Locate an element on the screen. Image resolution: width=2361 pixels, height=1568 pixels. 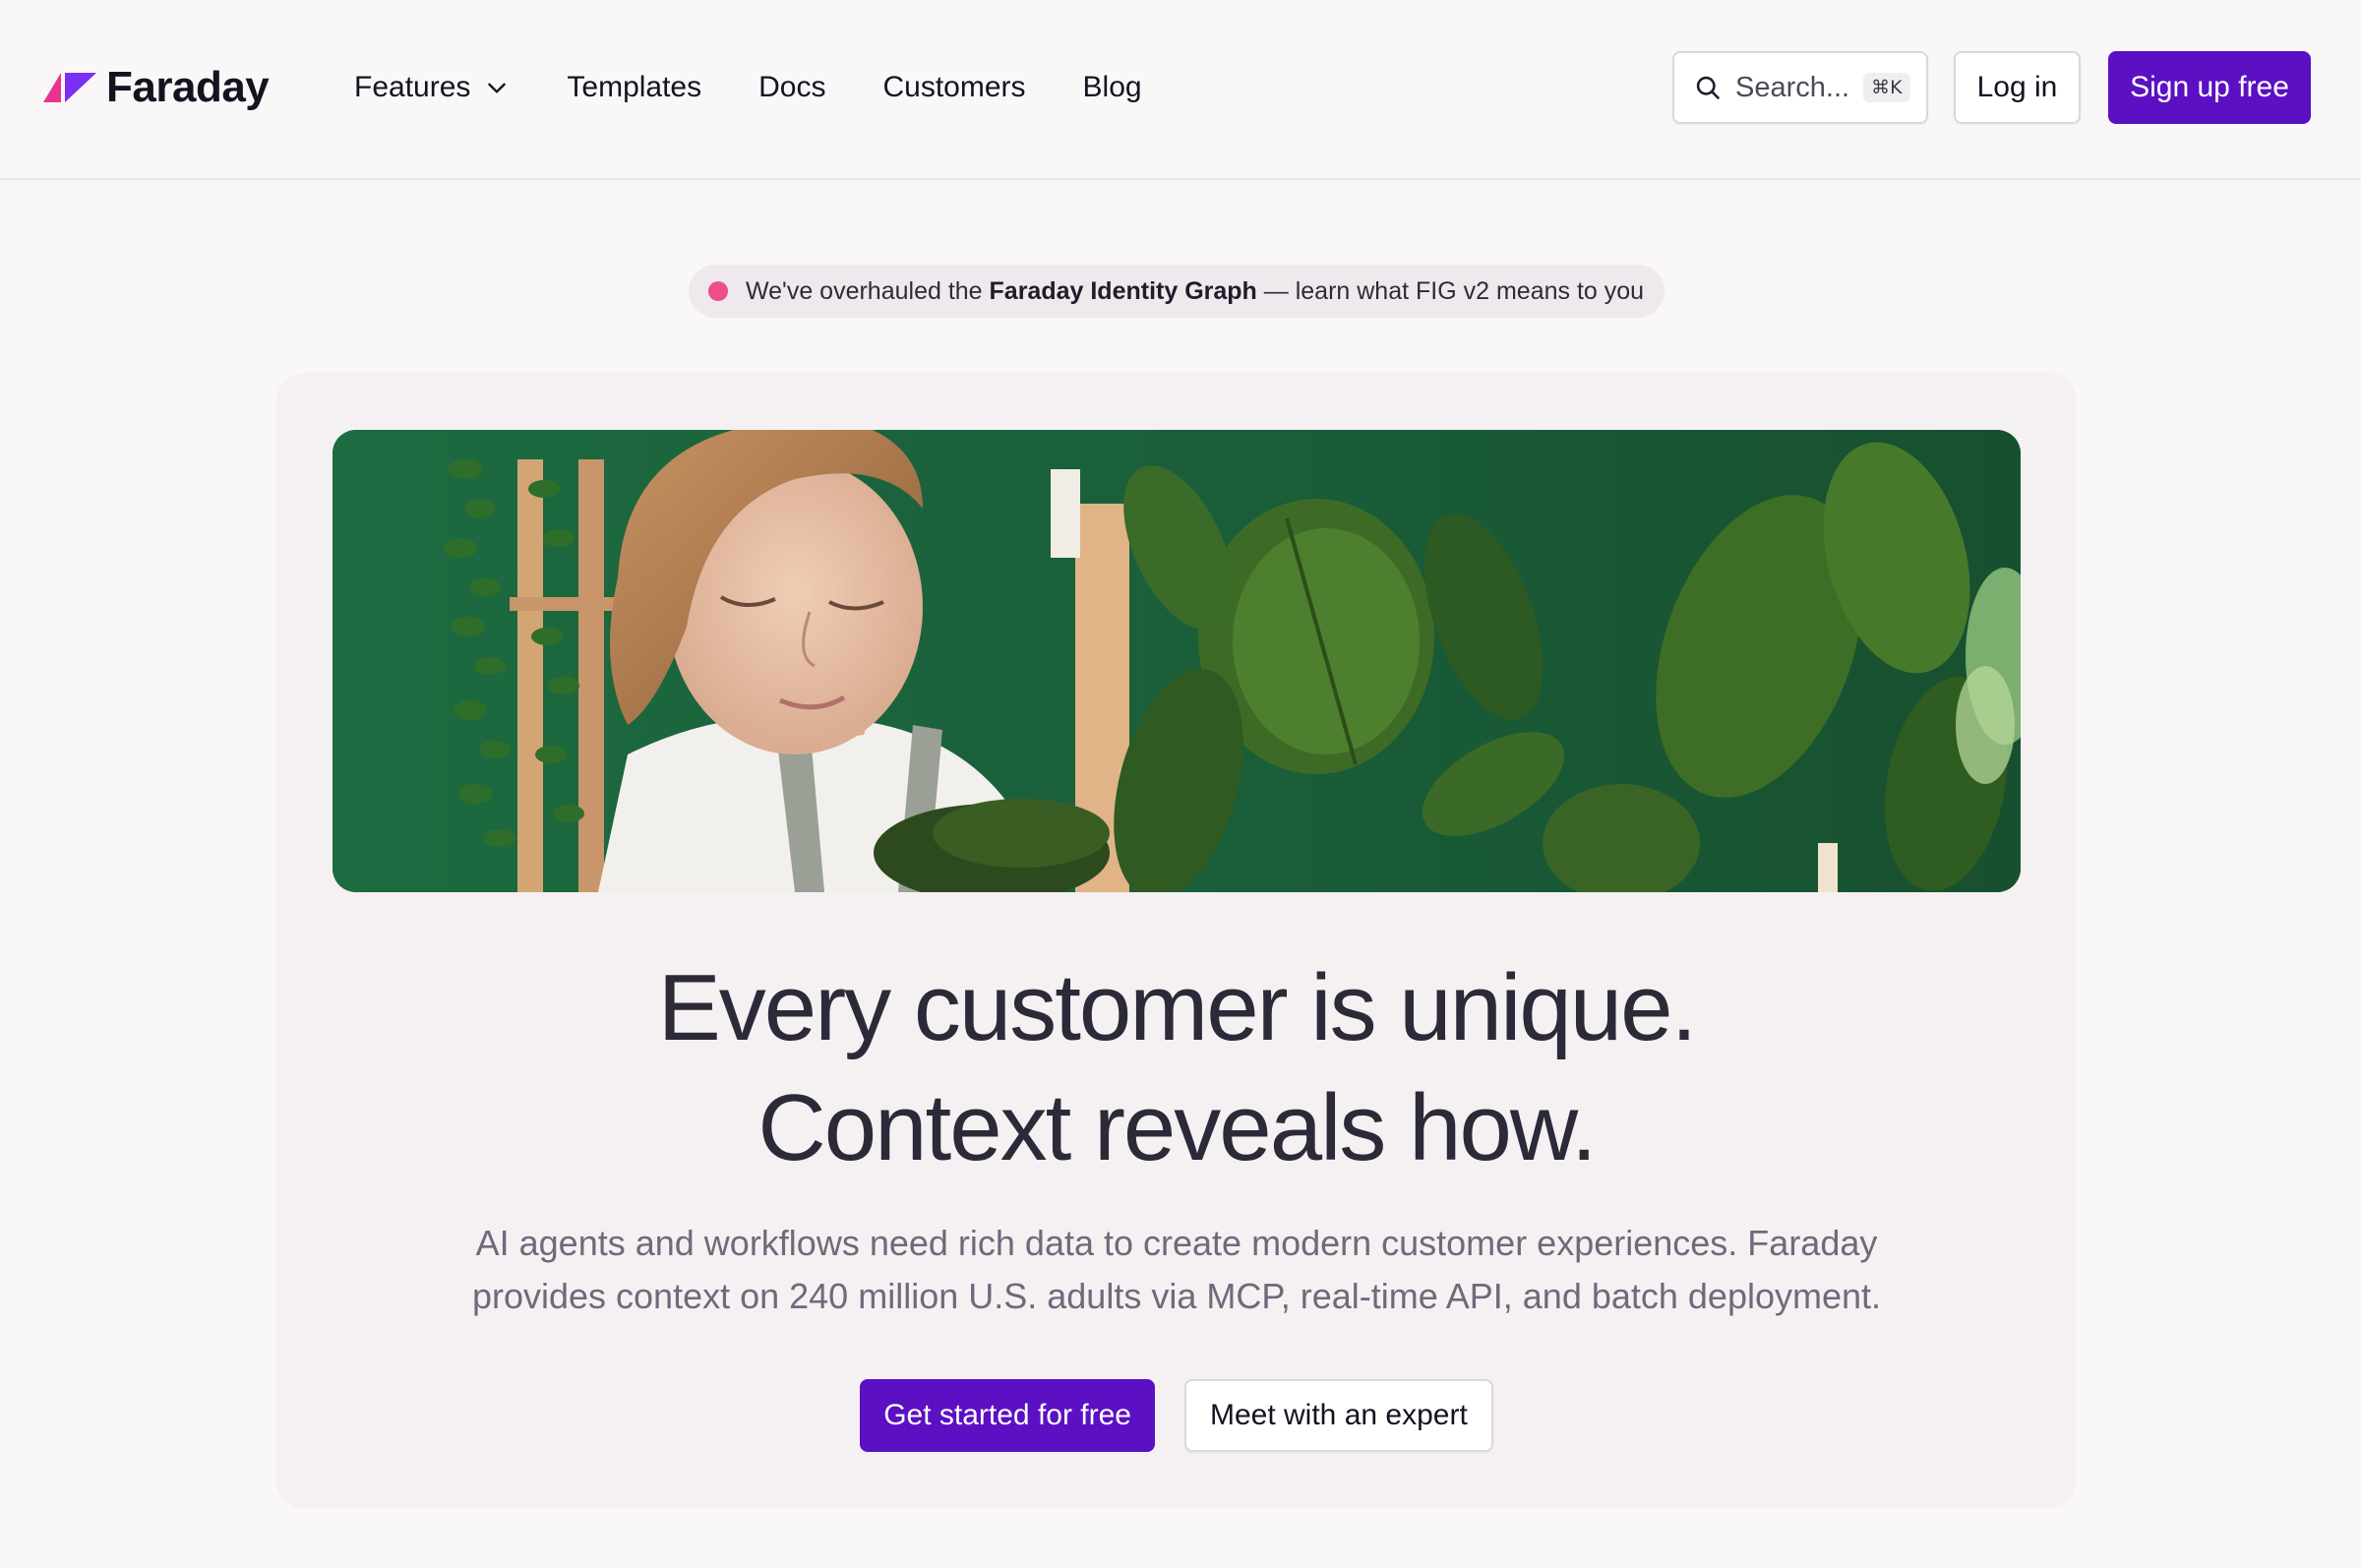
nav-item-customers: Customers is located at coordinates (953, 88).